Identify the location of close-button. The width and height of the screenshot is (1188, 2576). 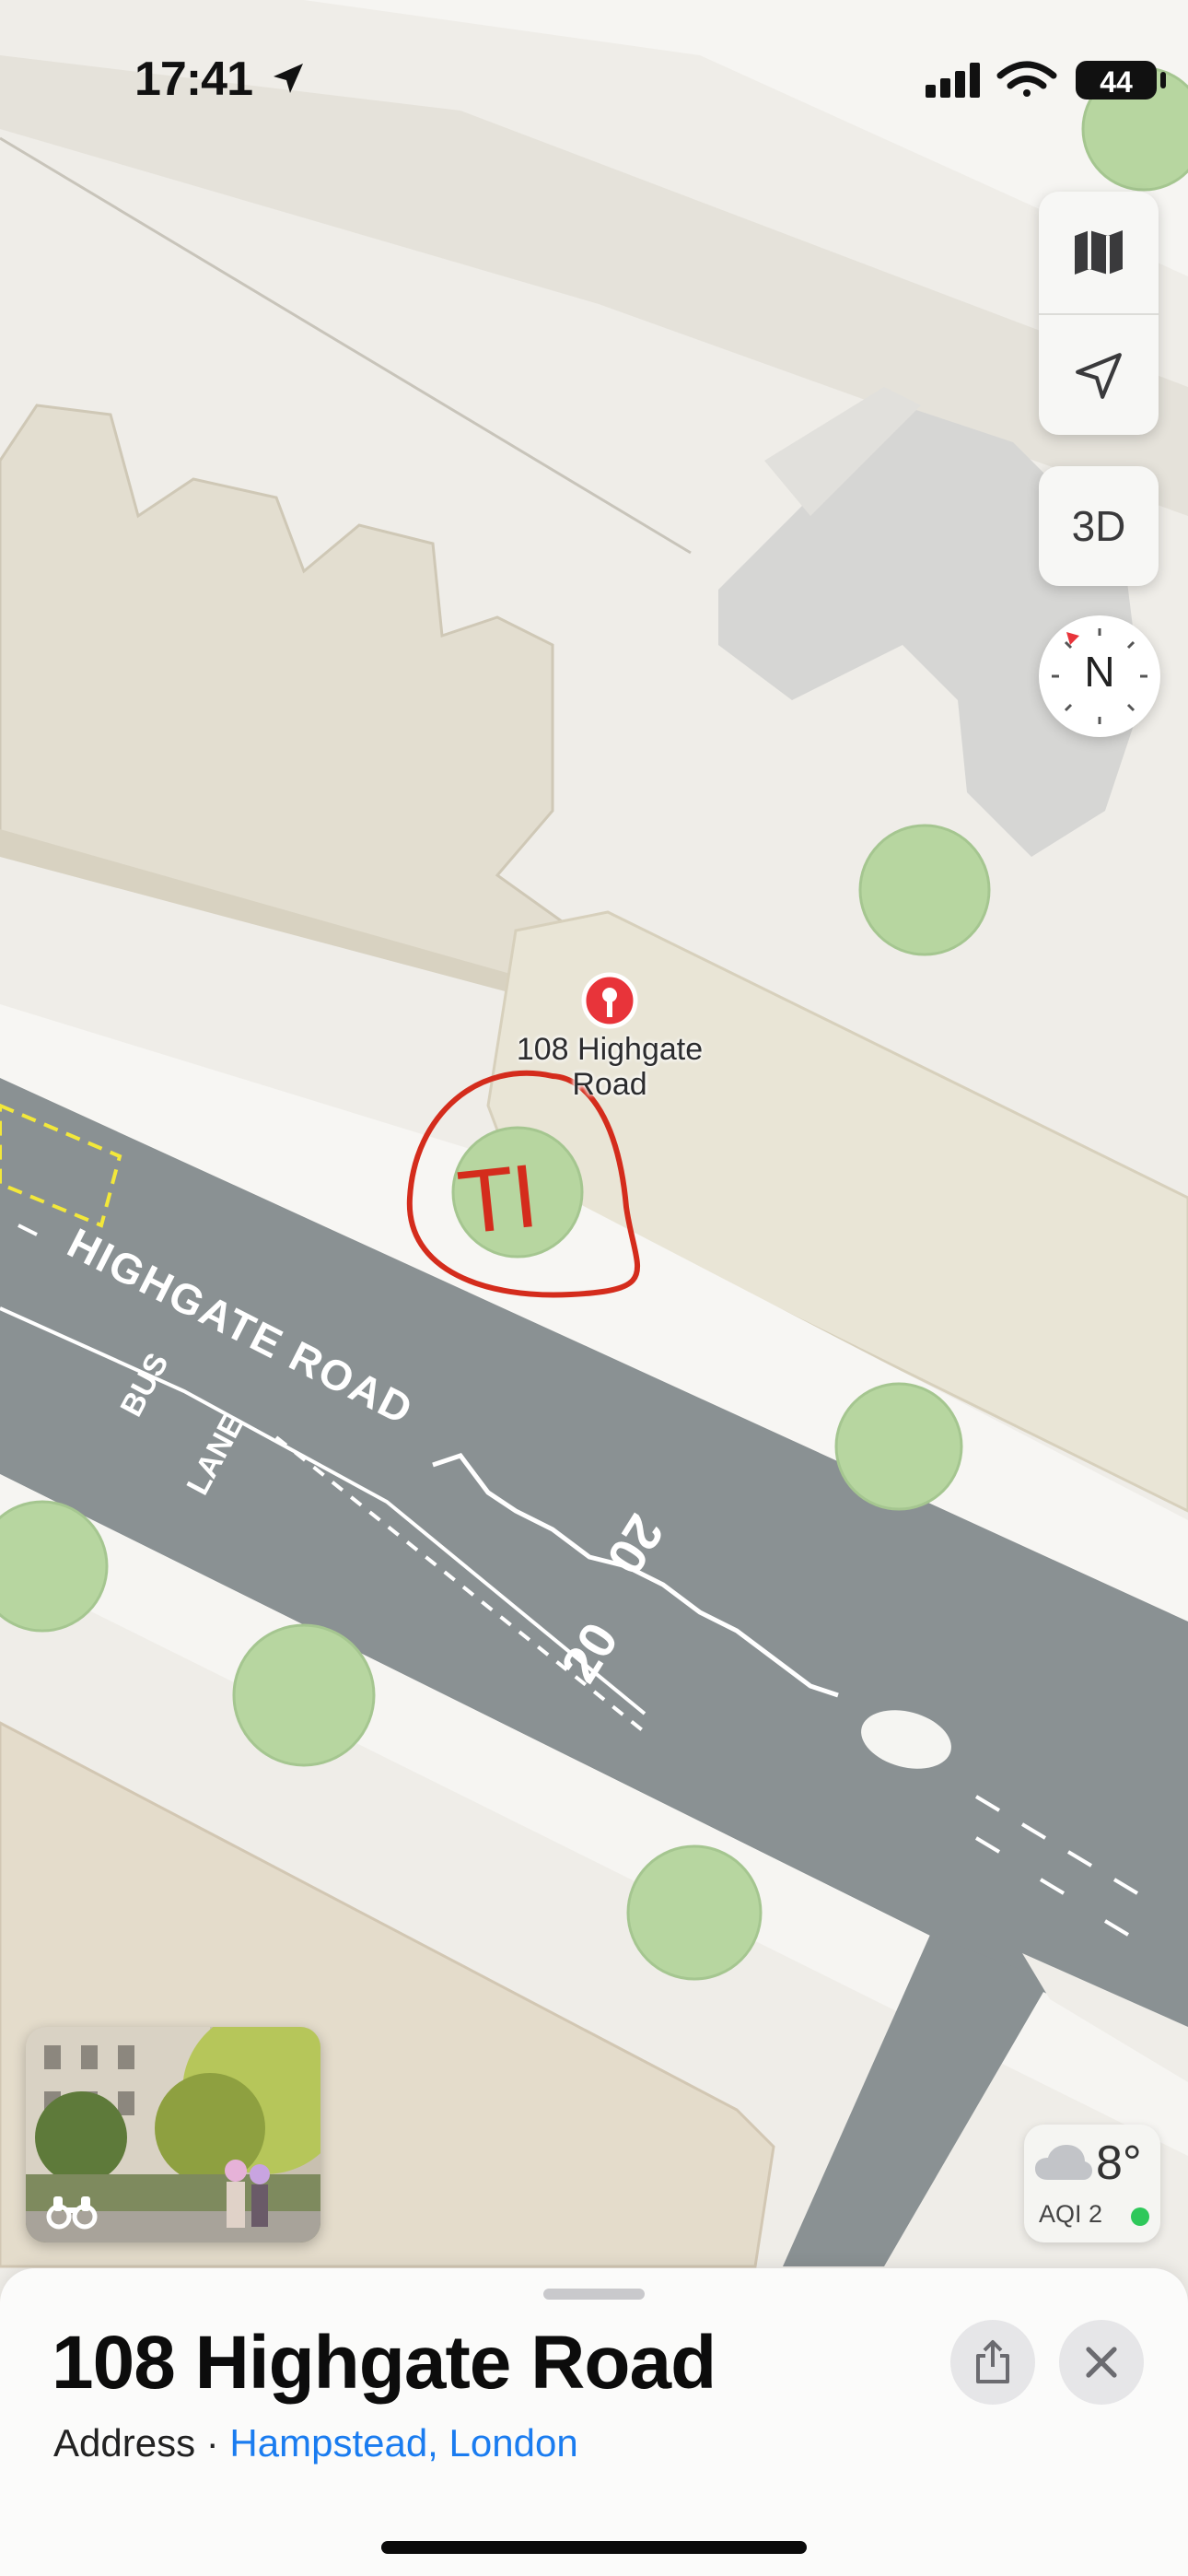
(1101, 2362).